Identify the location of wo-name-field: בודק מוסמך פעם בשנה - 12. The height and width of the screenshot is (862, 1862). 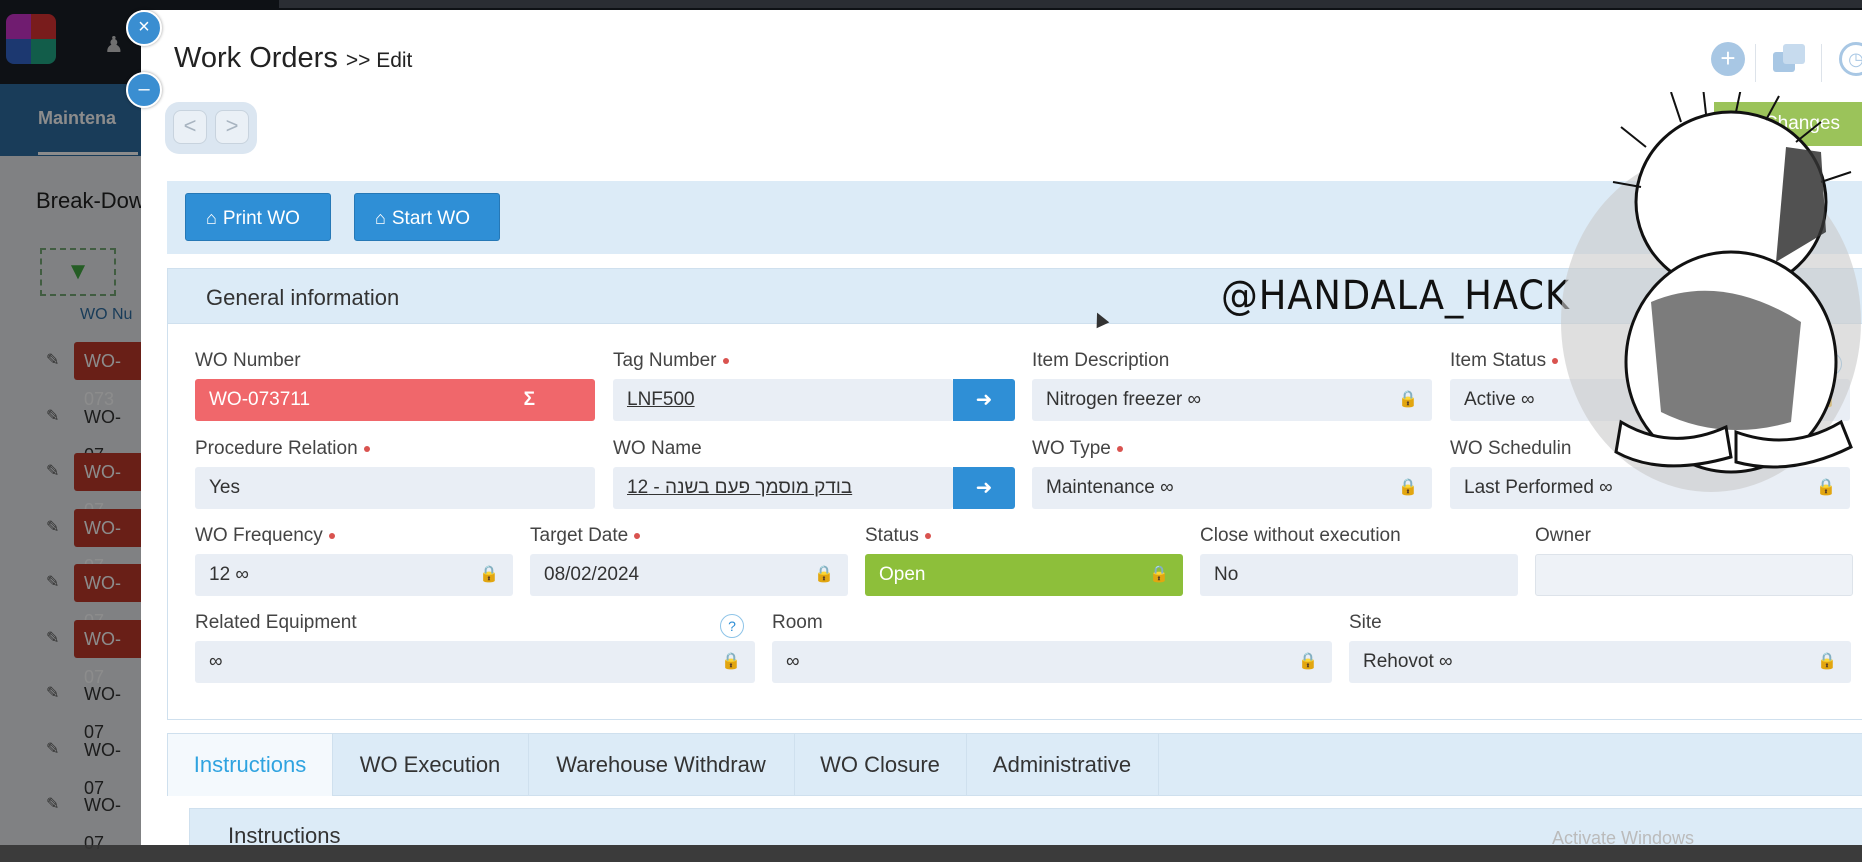
(783, 488).